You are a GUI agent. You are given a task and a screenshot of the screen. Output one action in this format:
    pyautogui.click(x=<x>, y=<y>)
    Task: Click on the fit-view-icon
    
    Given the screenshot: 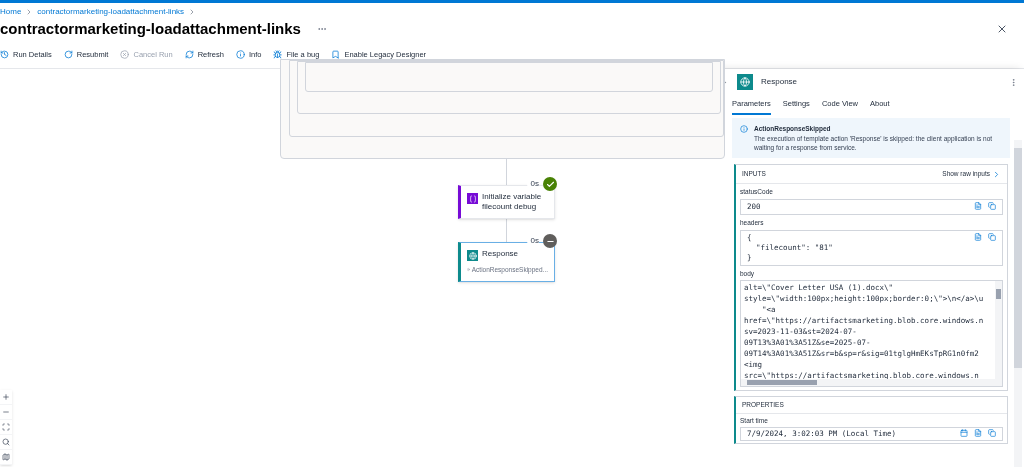 What is the action you would take?
    pyautogui.click(x=6, y=427)
    